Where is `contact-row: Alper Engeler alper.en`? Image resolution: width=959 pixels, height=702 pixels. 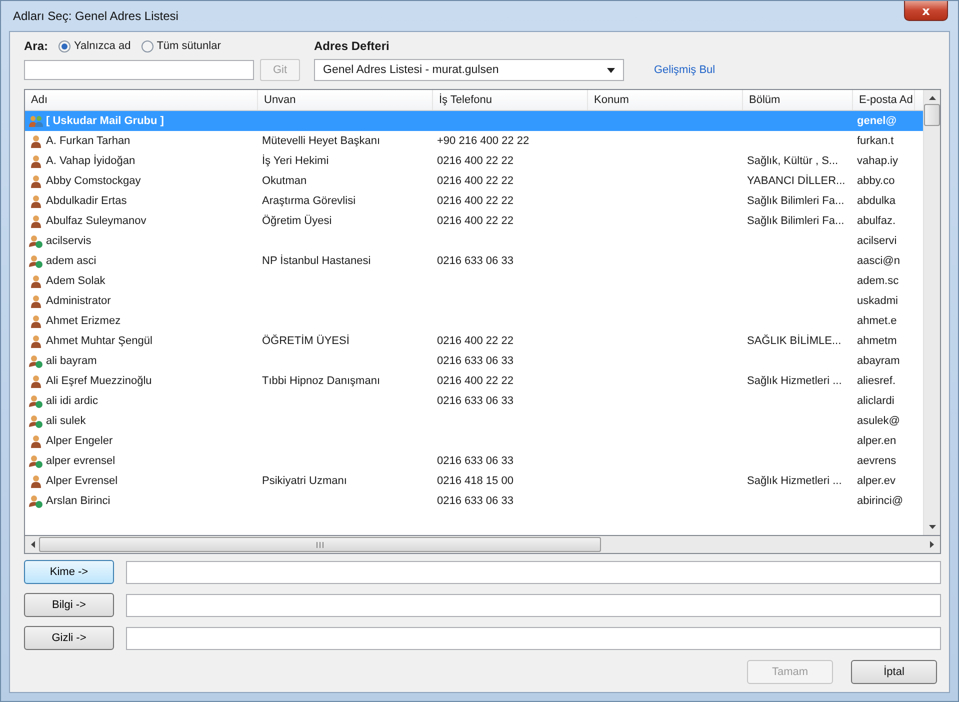
contact-row: Alper Engeler alper.en is located at coordinates (474, 441).